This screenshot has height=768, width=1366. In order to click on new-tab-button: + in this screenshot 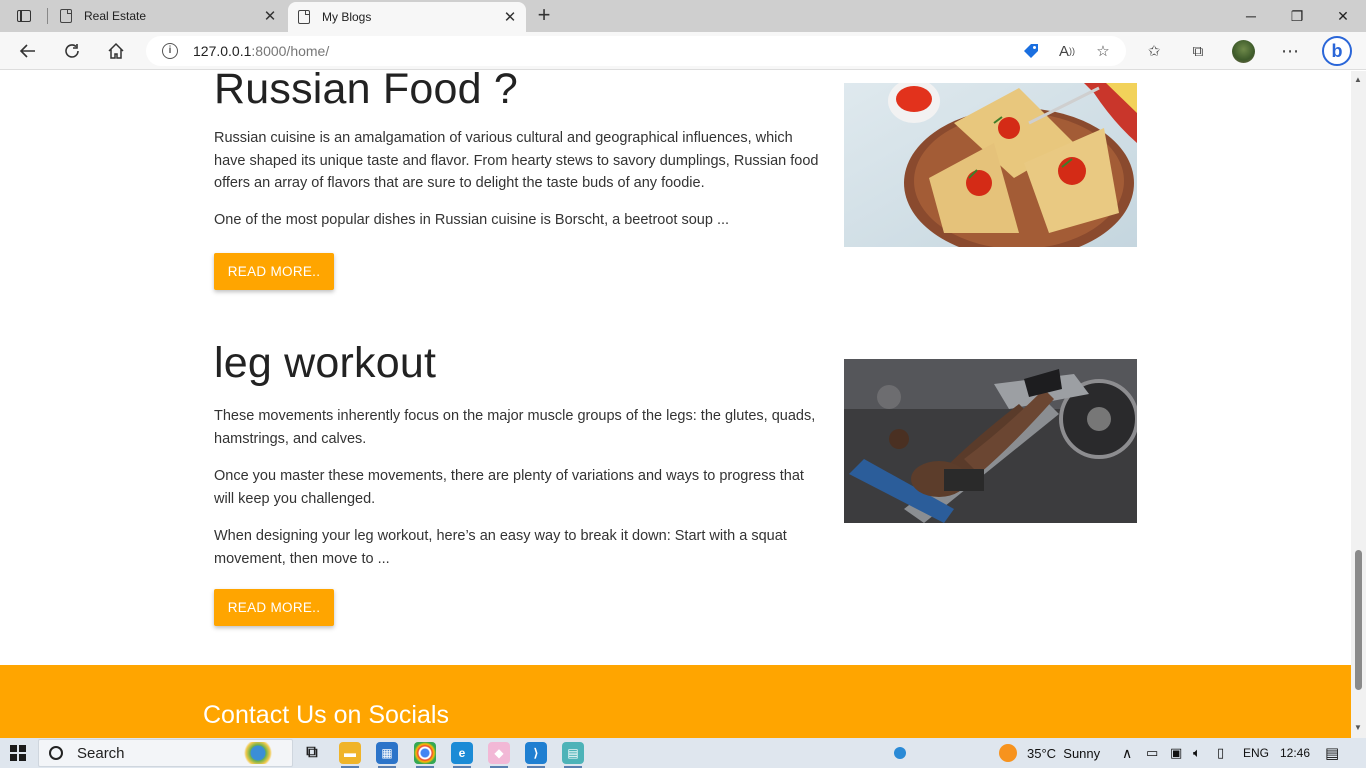, I will do `click(544, 16)`.